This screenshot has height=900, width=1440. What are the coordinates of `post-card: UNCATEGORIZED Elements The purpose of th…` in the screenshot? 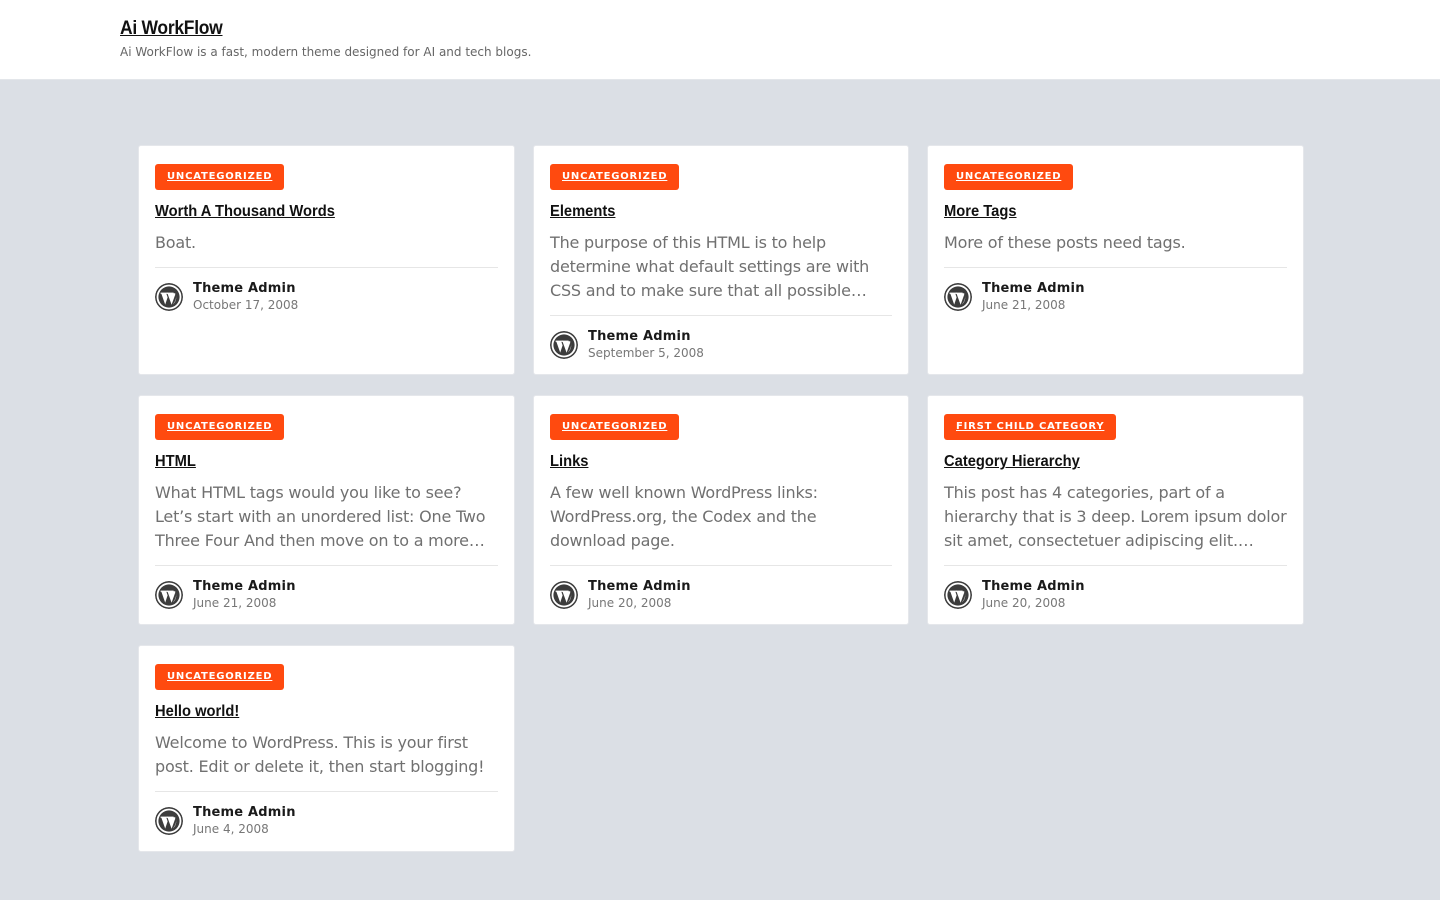 It's located at (721, 260).